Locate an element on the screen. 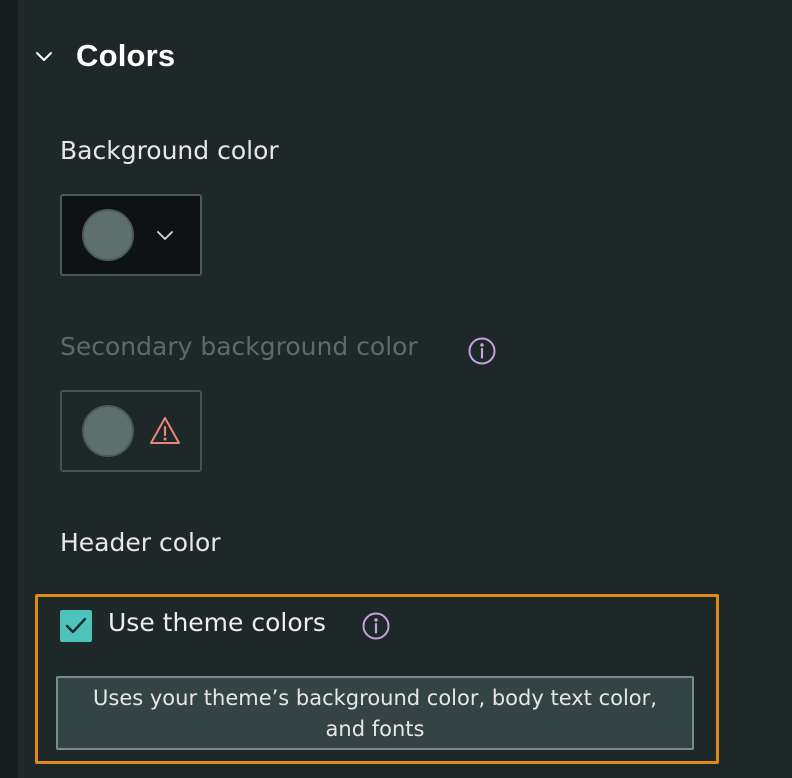  secondary-background-color-swatch is located at coordinates (108, 431).